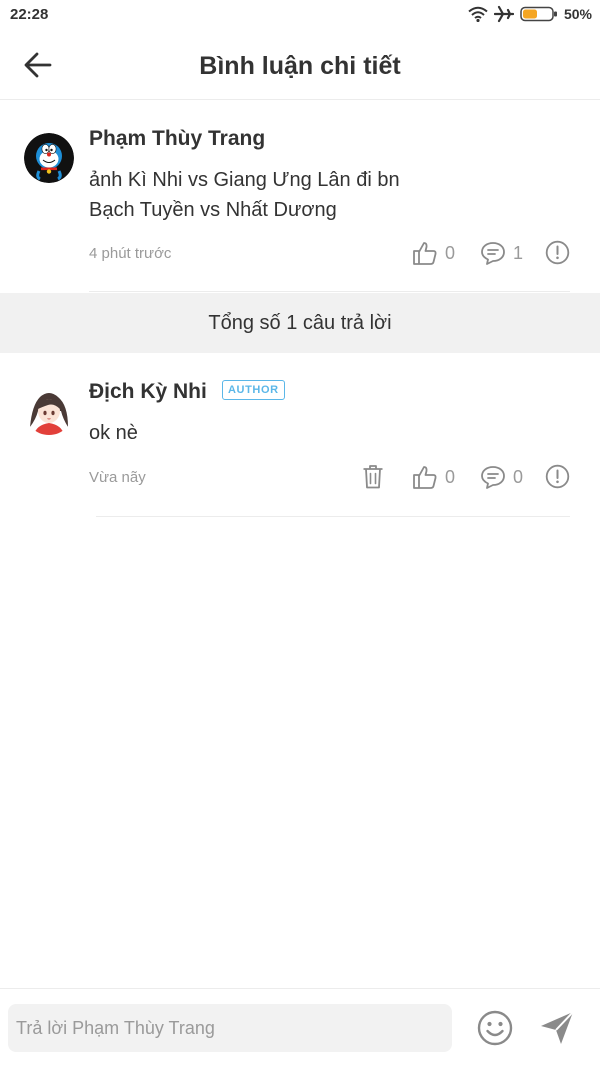  What do you see at coordinates (130, 253) in the screenshot?
I see `comment-time: 4 phút trước` at bounding box center [130, 253].